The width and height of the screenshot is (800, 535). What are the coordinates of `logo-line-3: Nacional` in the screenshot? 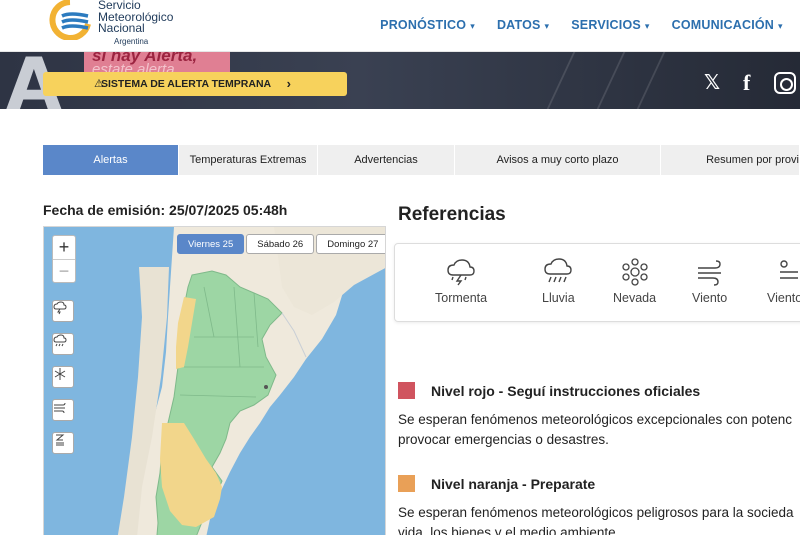 It's located at (121, 28).